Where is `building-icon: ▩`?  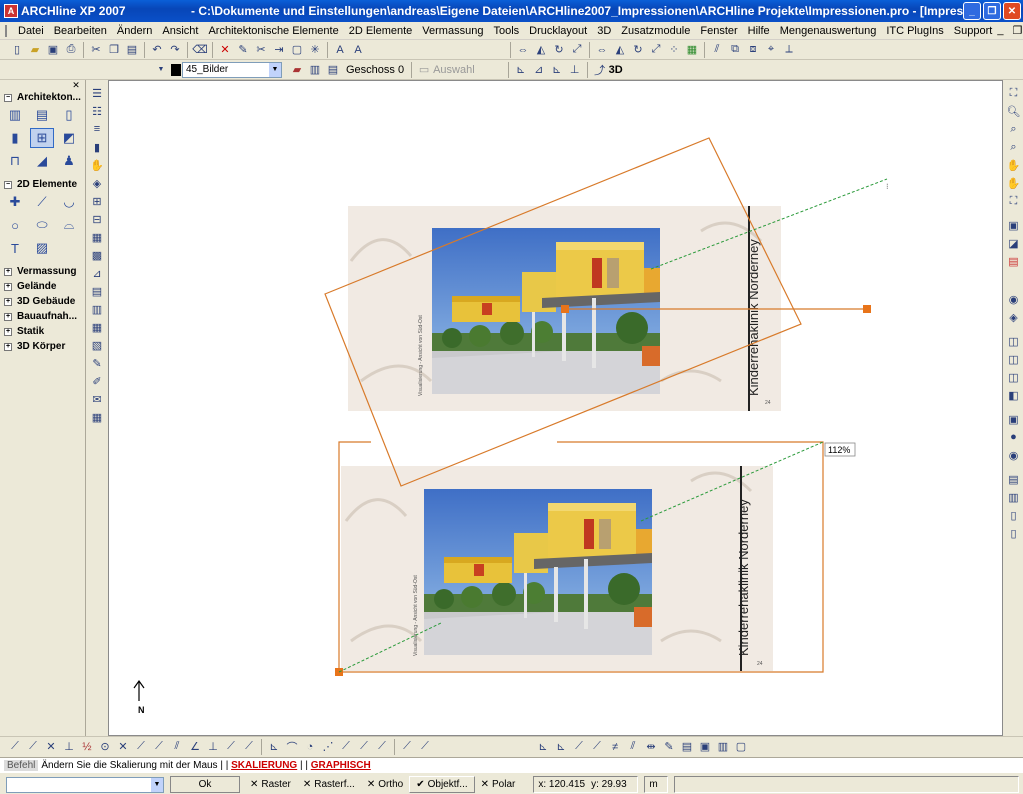
building-icon: ▩ is located at coordinates (97, 255).